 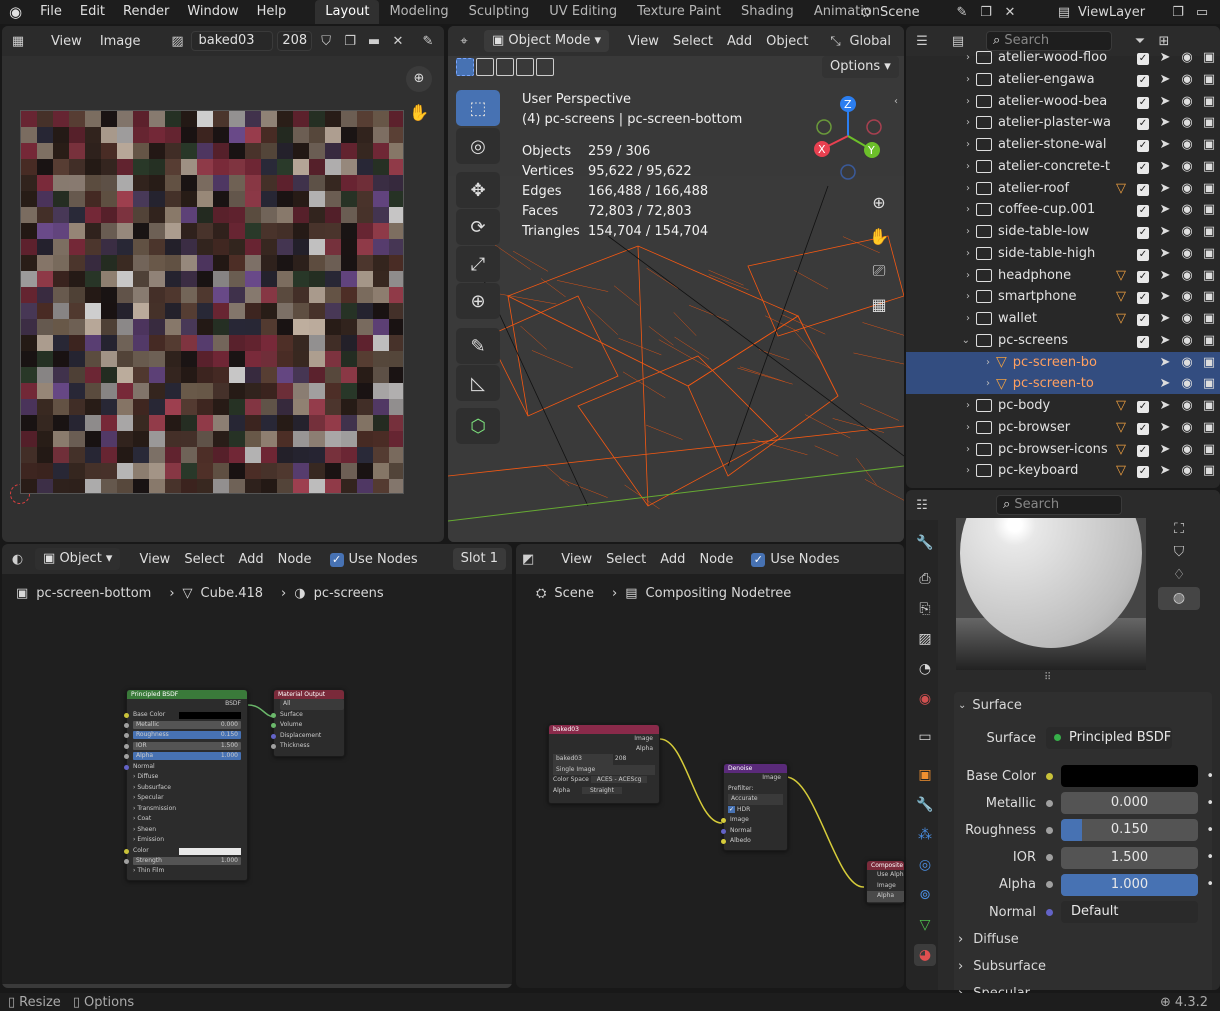 I want to click on editor-type-icon: ⌖, so click(x=464, y=41).